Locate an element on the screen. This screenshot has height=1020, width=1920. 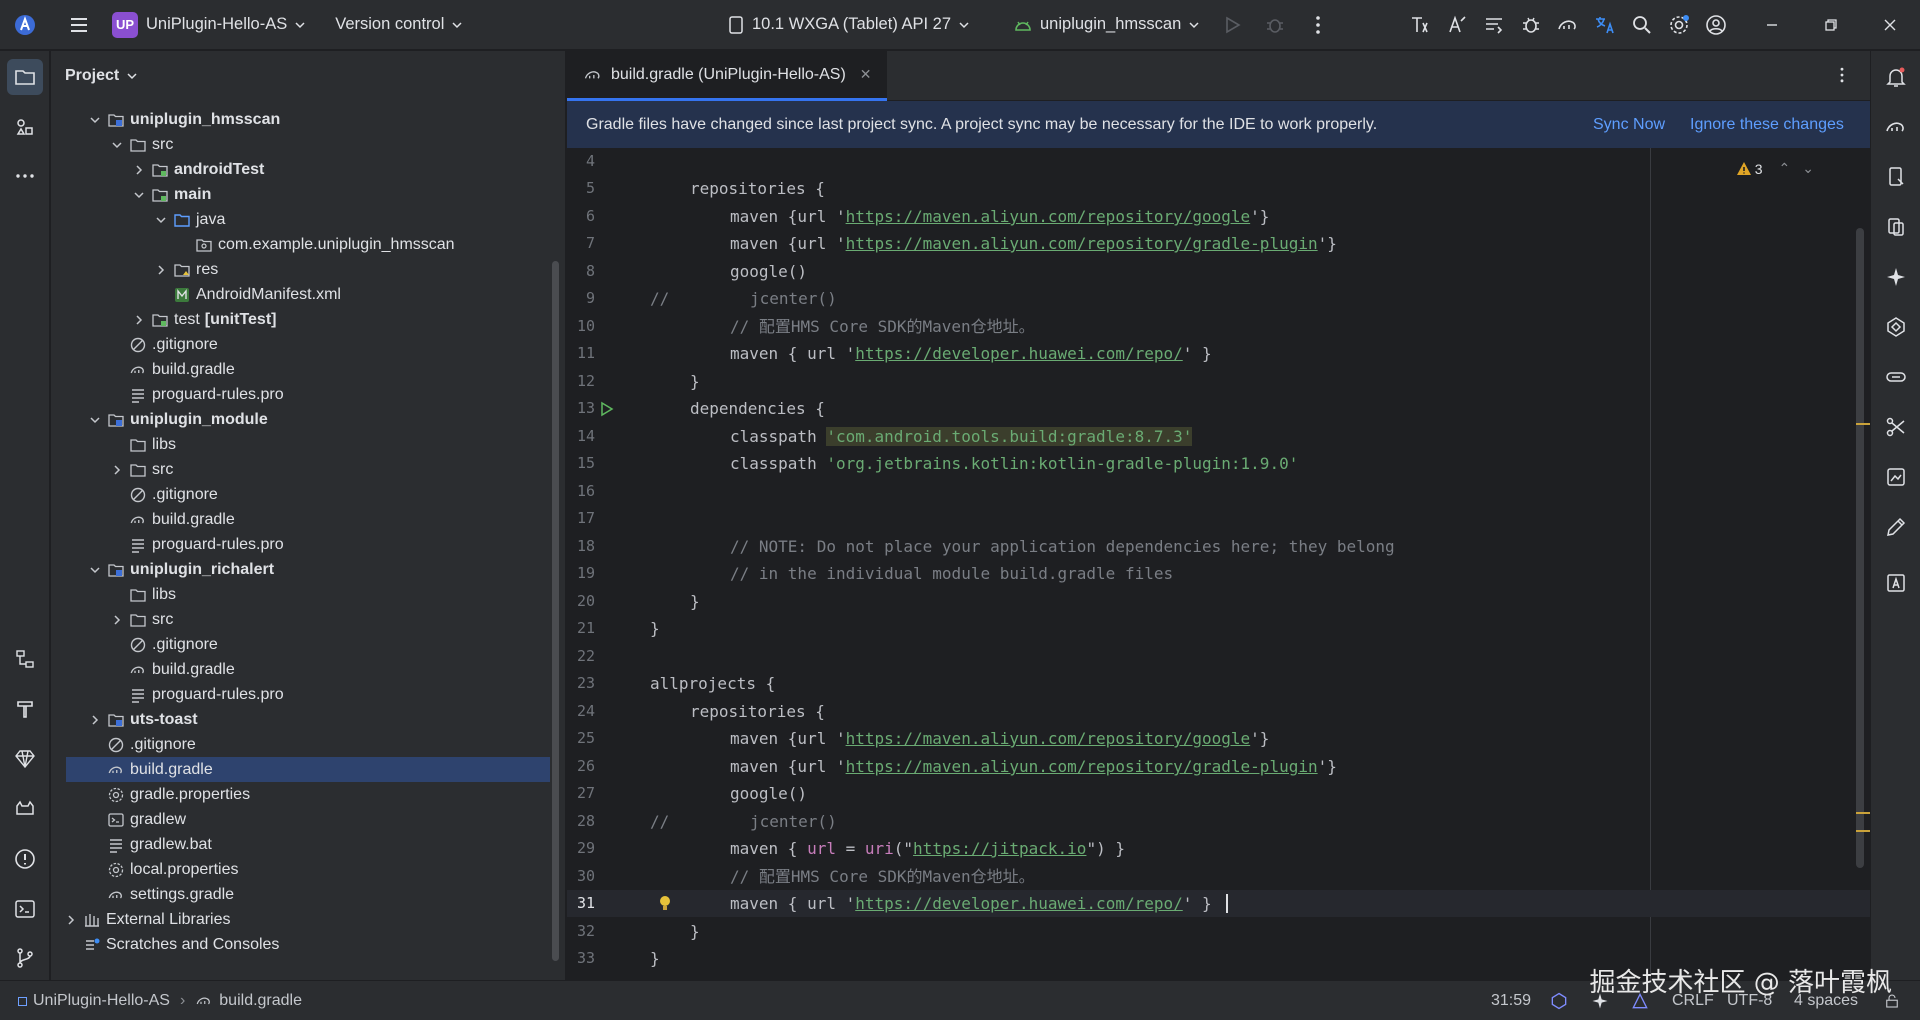
tree-item: java is located at coordinates (301, 219).